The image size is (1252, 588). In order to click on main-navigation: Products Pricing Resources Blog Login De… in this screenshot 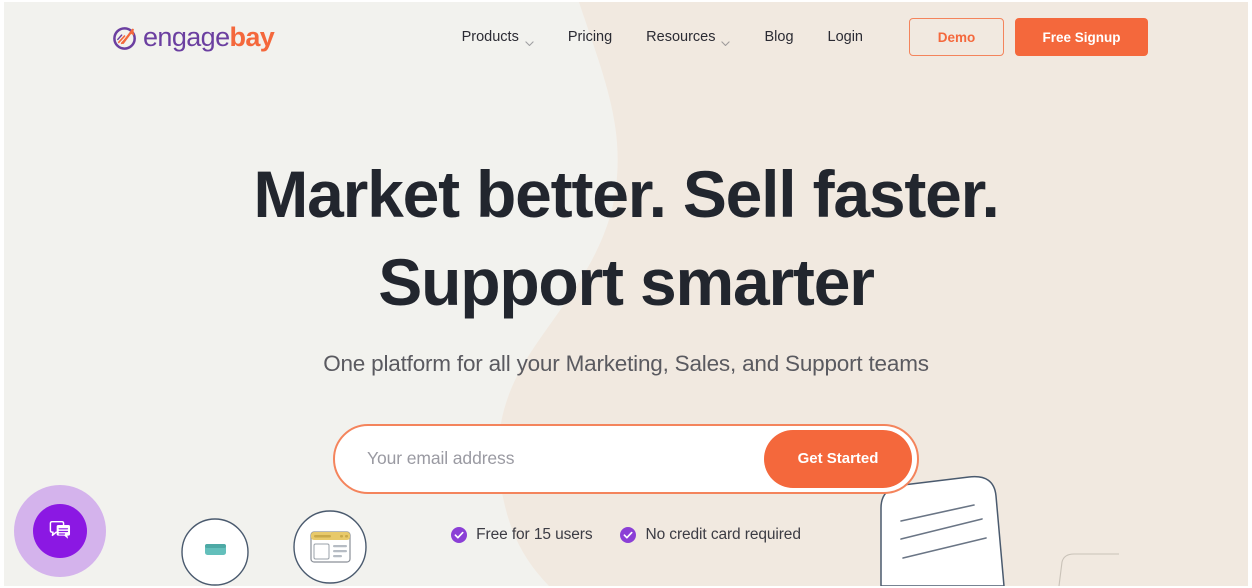, I will do `click(796, 37)`.